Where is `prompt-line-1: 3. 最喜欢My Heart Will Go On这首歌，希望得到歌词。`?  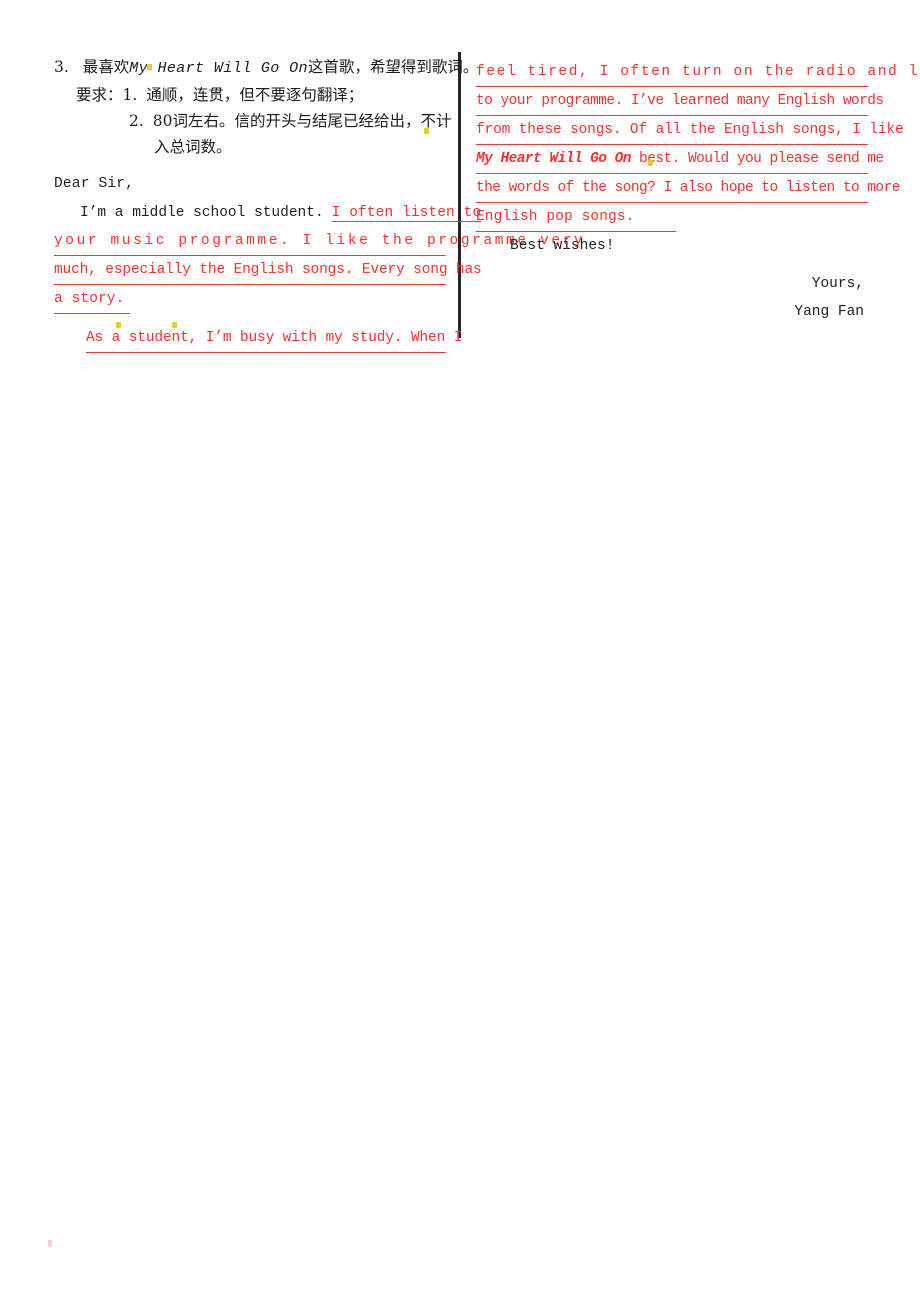 prompt-line-1: 3. 最喜欢My Heart Will Go On这首歌，希望得到歌词。 is located at coordinates (266, 68).